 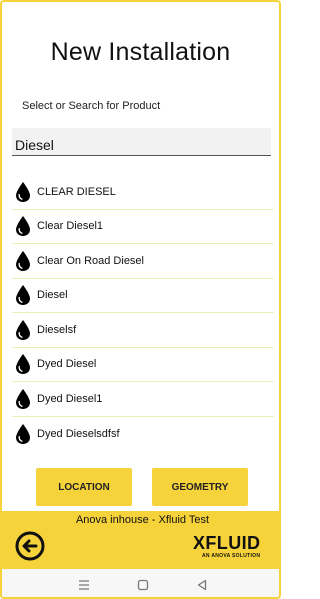 What do you see at coordinates (70, 398) in the screenshot?
I see `product-label: Dyed Diesel1` at bounding box center [70, 398].